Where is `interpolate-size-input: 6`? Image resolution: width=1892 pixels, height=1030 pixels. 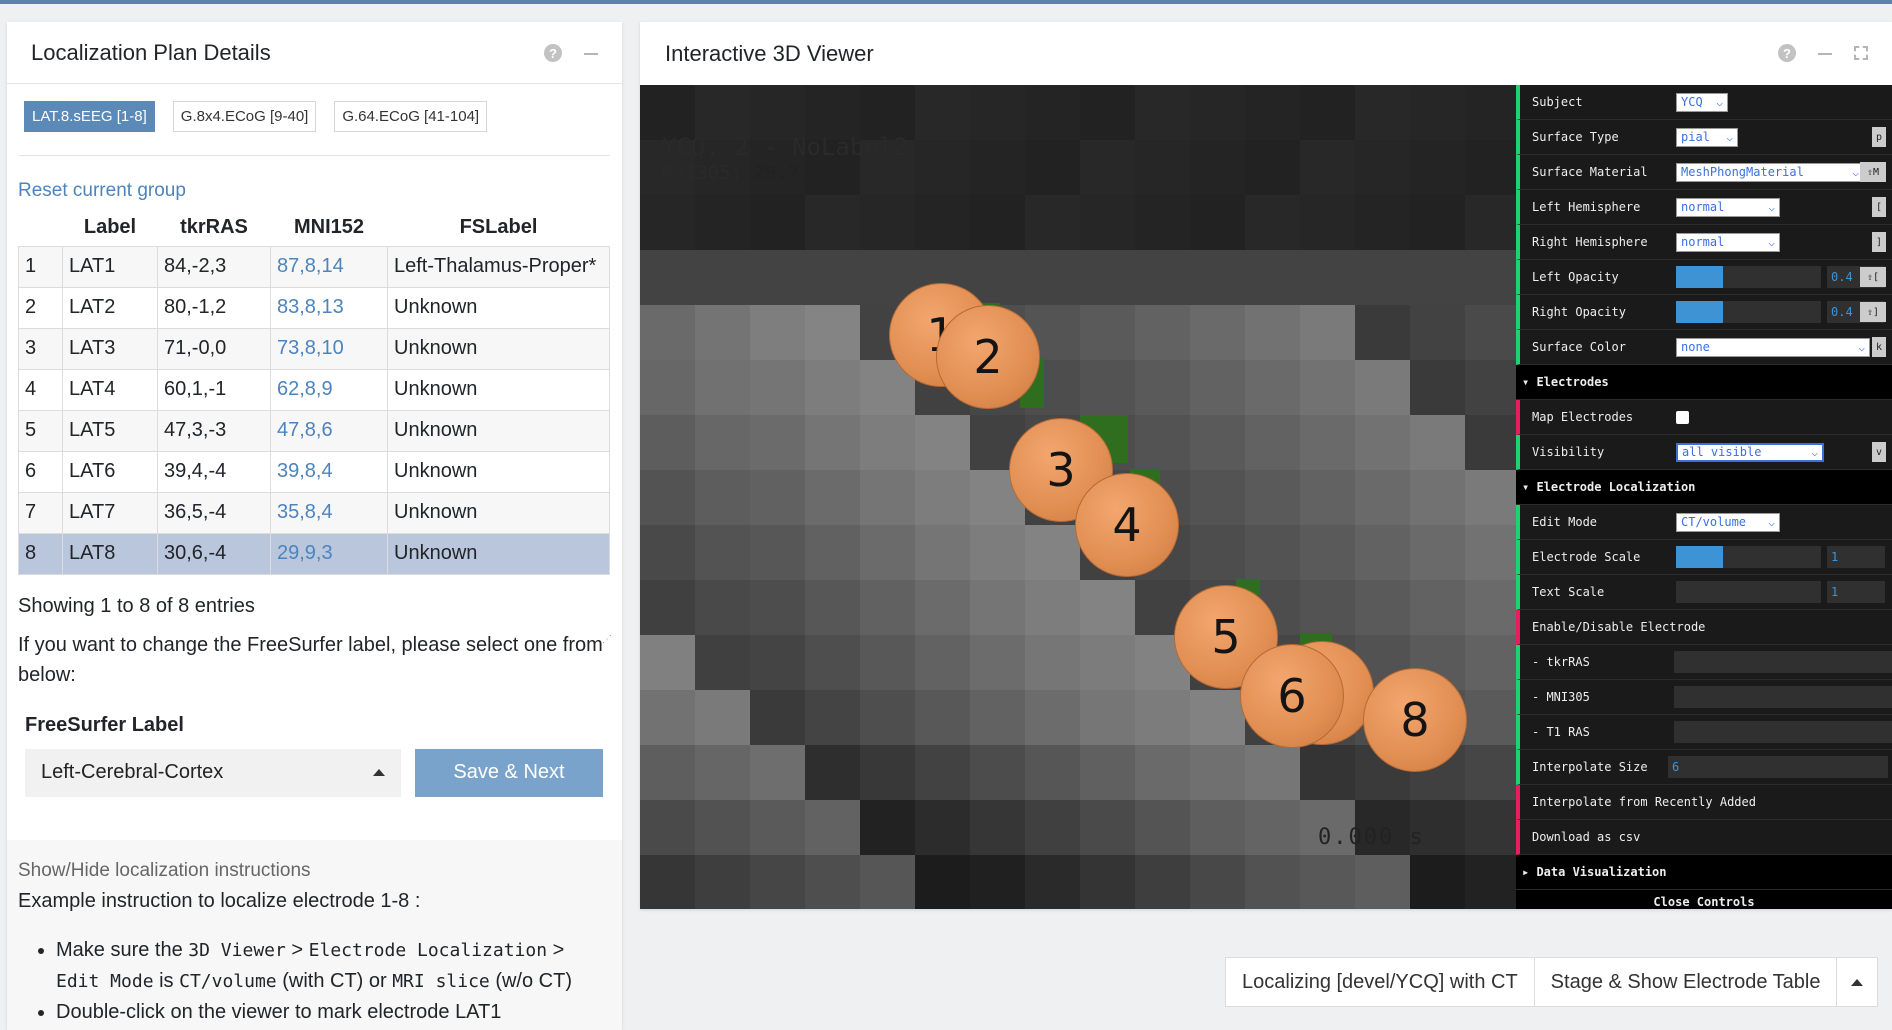 interpolate-size-input: 6 is located at coordinates (1778, 767).